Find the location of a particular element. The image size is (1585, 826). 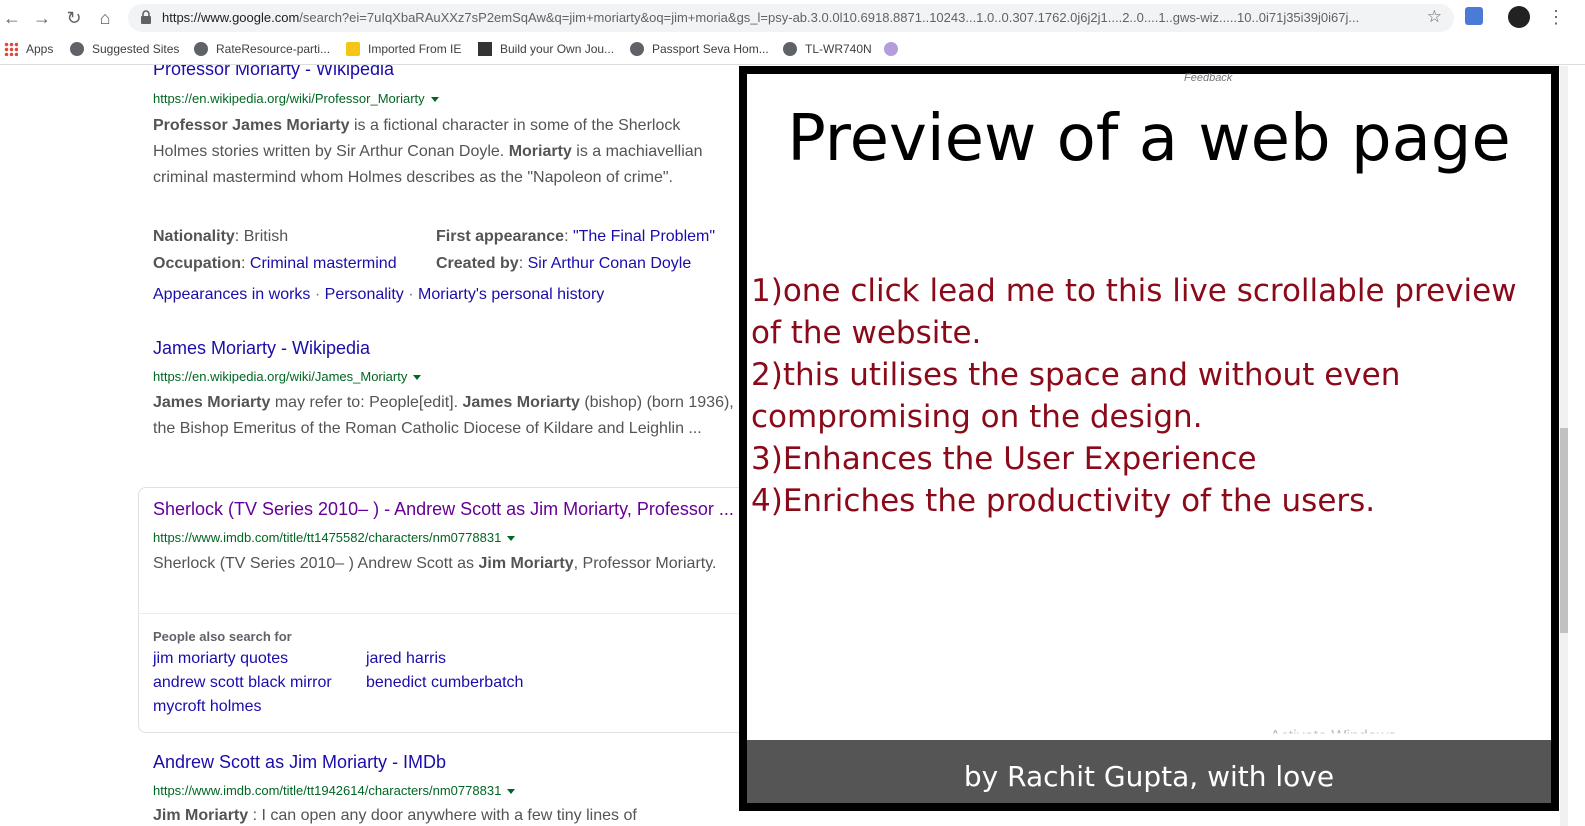

fact-created-by: Created by: Sir Arthur Conan Doyle is located at coordinates (564, 263).